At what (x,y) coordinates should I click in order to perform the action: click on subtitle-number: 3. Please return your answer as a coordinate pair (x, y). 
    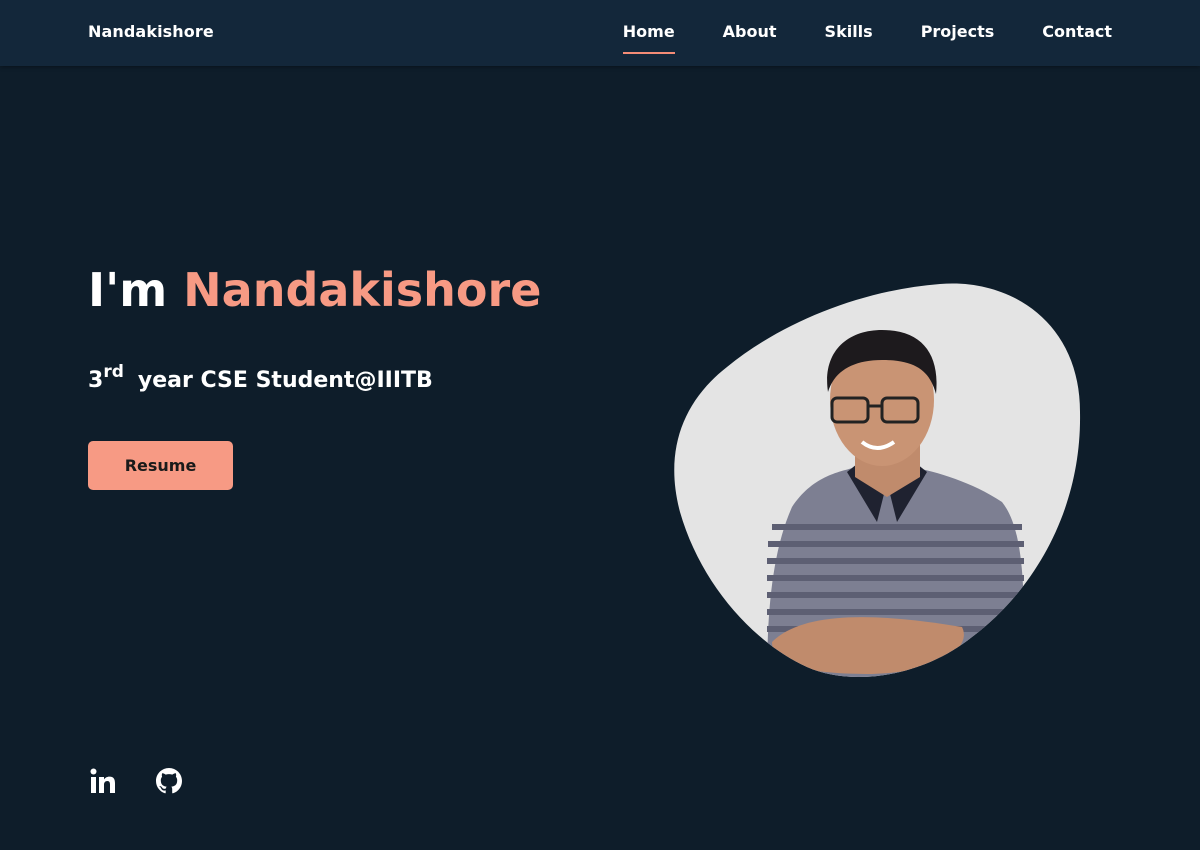
    Looking at the image, I should click on (96, 380).